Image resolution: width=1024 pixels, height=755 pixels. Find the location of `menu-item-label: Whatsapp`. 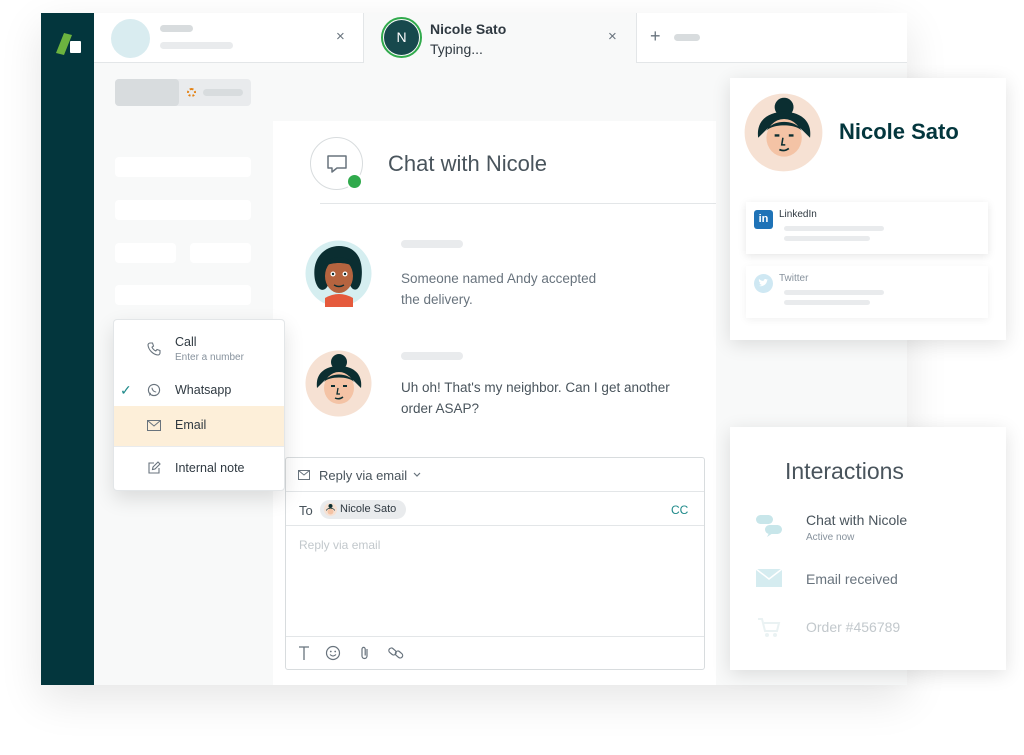

menu-item-label: Whatsapp is located at coordinates (203, 390).